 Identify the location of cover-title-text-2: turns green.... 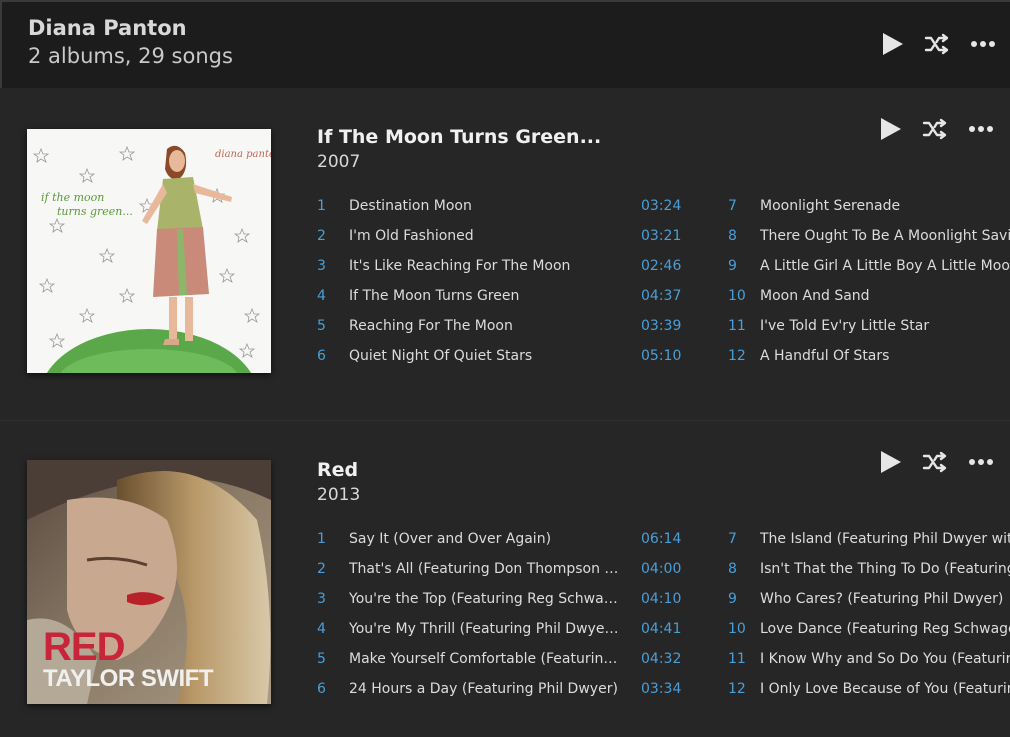
(95, 211).